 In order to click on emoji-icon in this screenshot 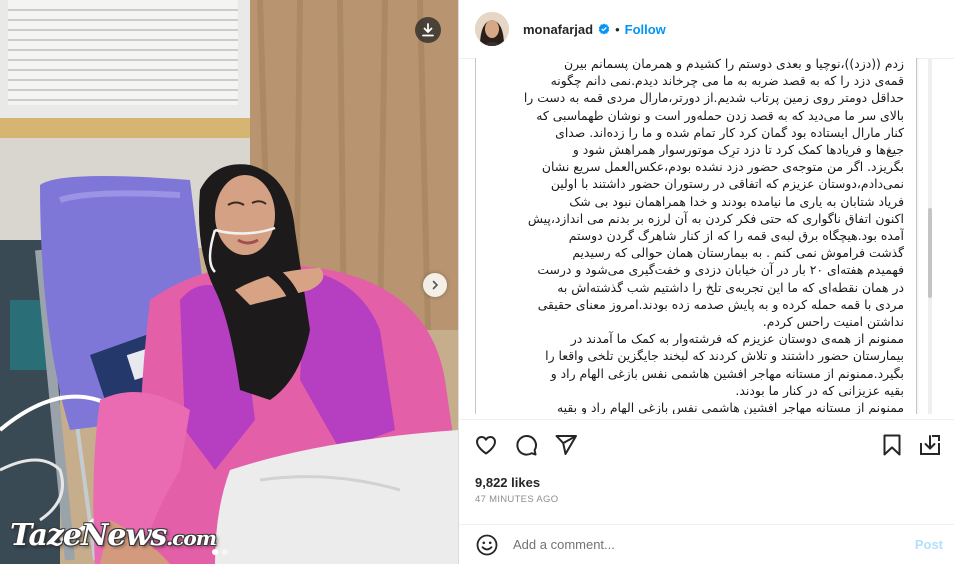, I will do `click(487, 545)`.